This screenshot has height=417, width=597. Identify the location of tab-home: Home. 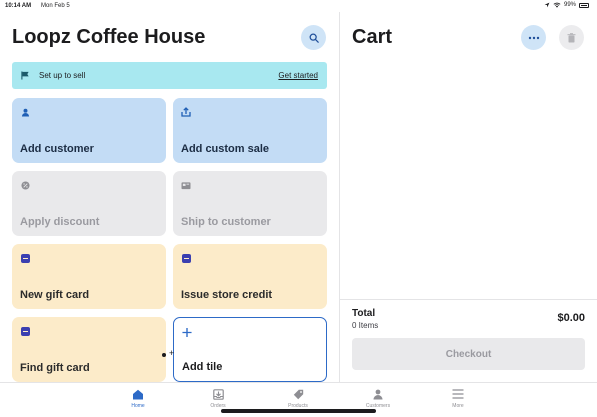
(138, 398).